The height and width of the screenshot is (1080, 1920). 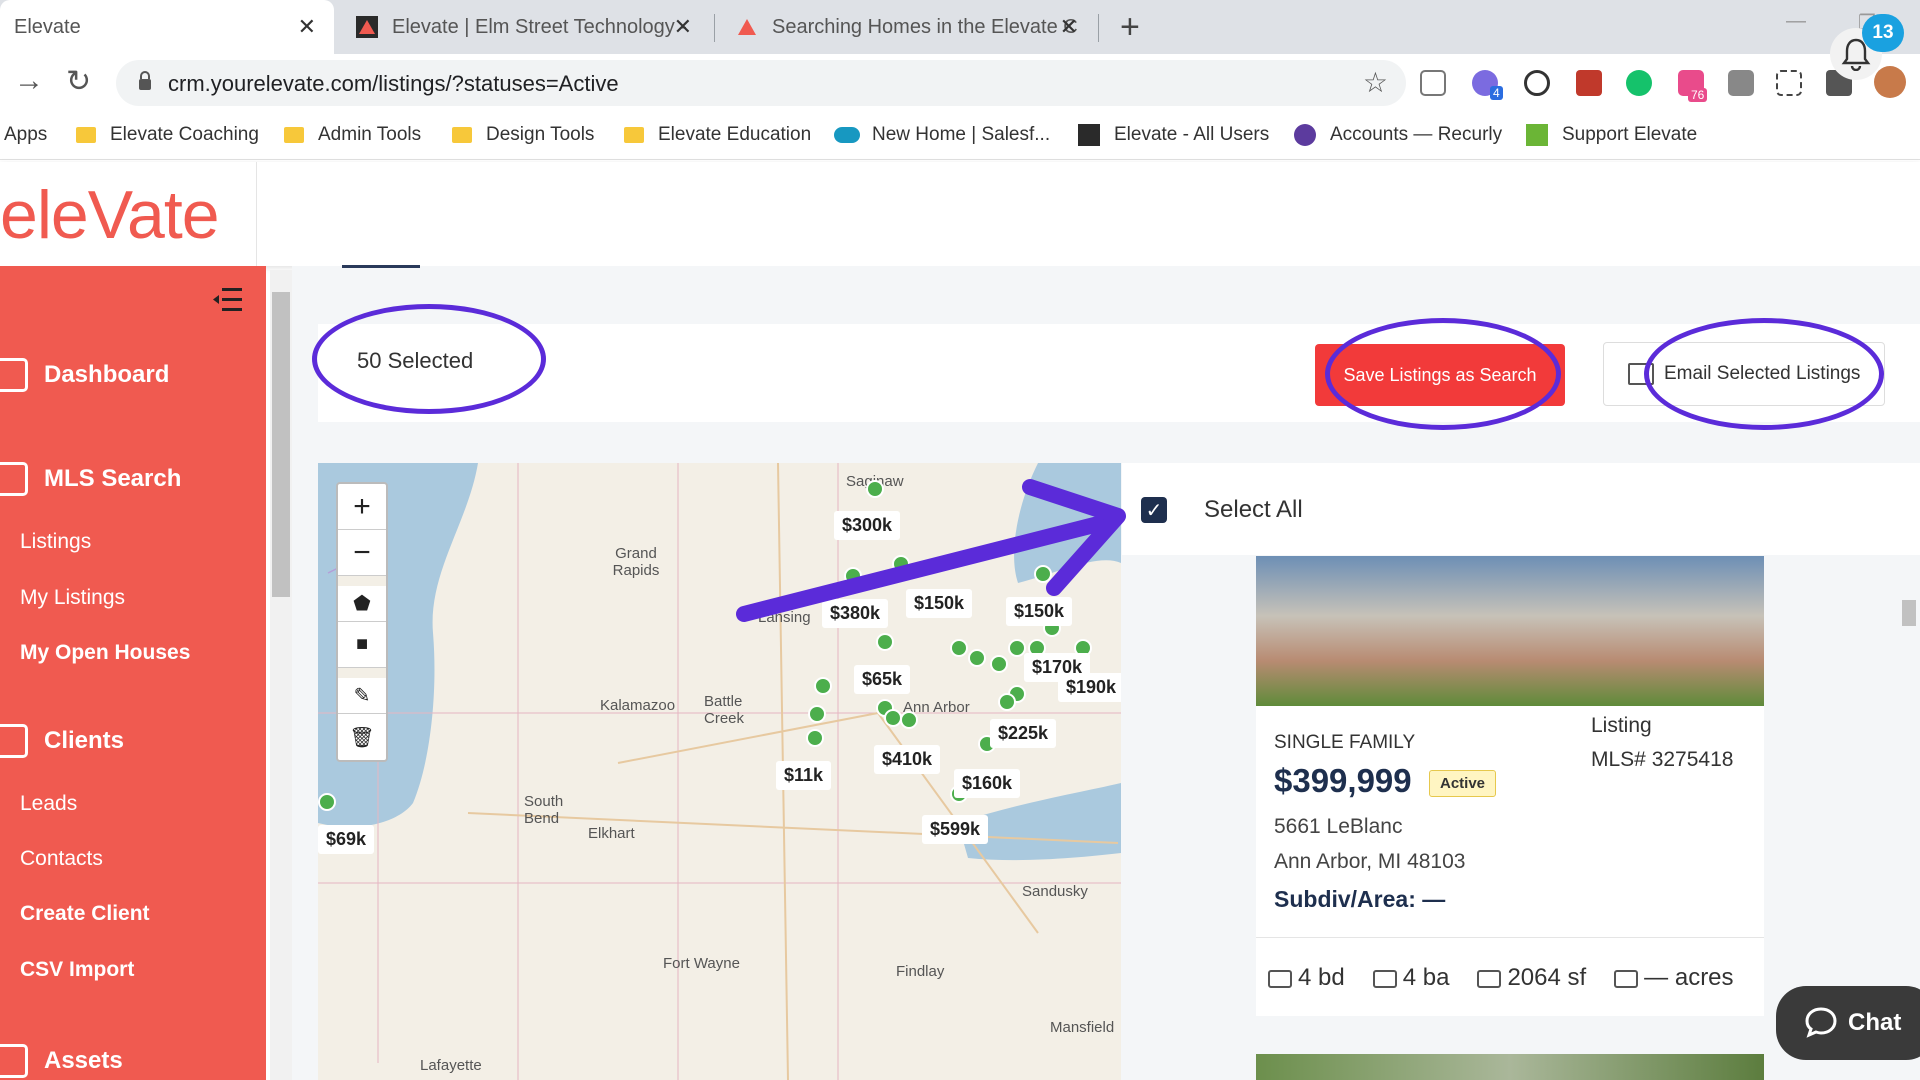 What do you see at coordinates (913, 27) in the screenshot?
I see `tab-searching-homes: Searching Homes in the Elevate C ✕` at bounding box center [913, 27].